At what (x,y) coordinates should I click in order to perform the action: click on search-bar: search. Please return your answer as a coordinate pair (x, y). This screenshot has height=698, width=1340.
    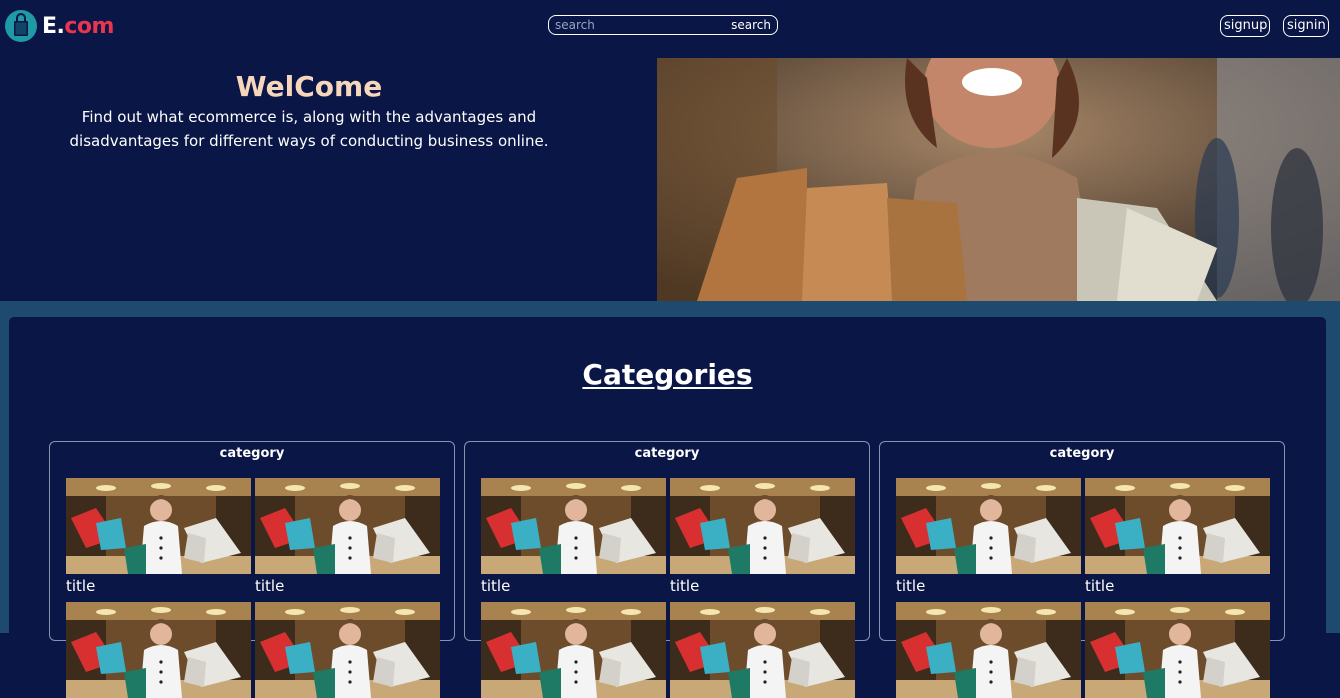
    Looking at the image, I should click on (663, 25).